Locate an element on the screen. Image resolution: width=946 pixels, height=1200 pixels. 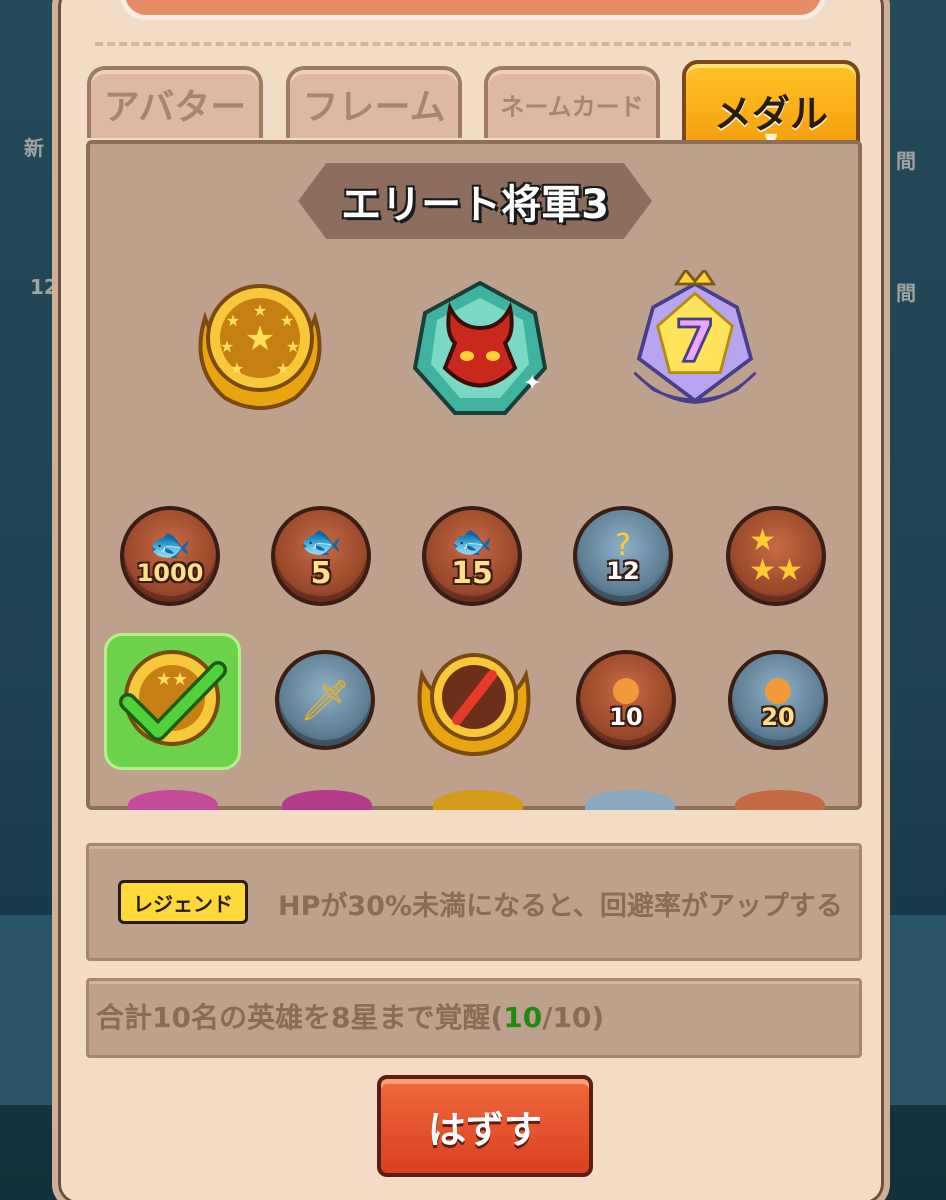
medal-count: 12 is located at coordinates (623, 570).